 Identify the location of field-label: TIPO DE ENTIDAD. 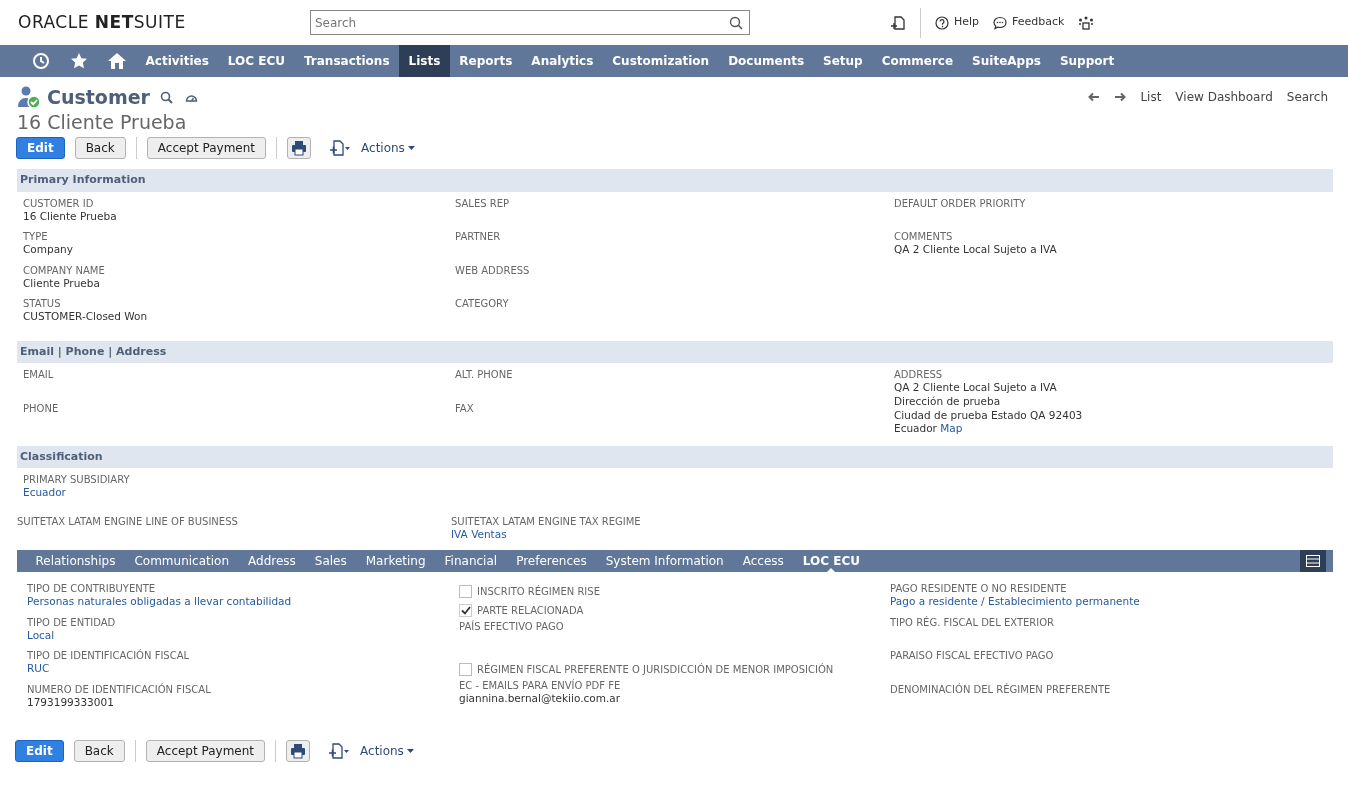
(72, 622).